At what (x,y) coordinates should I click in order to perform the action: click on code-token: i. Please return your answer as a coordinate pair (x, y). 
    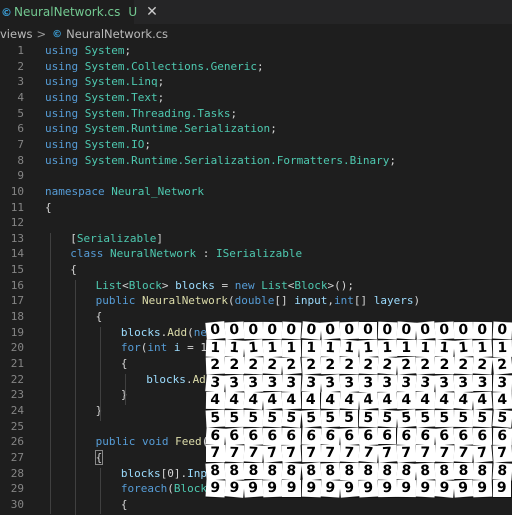
    Looking at the image, I should click on (177, 348).